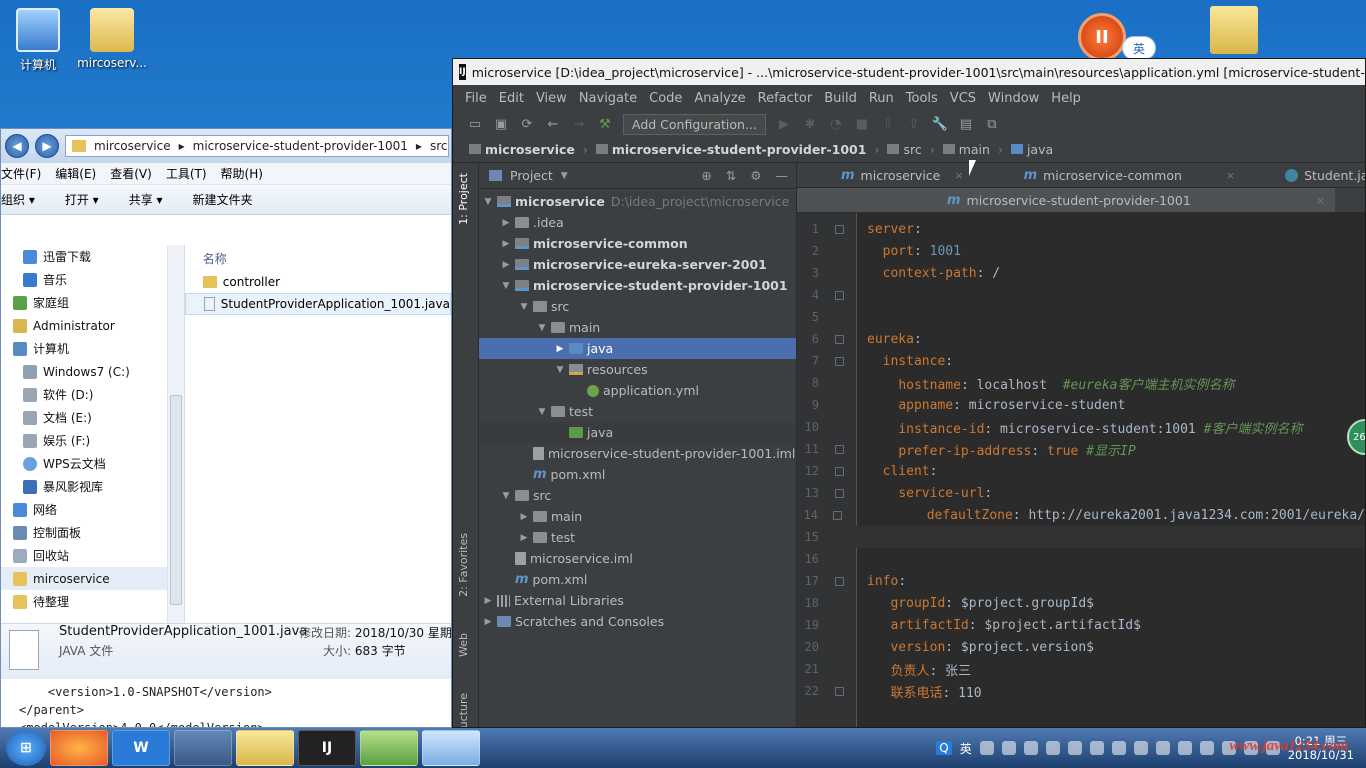 The image size is (1366, 768). I want to click on nav-scrollbar, so click(175, 434).